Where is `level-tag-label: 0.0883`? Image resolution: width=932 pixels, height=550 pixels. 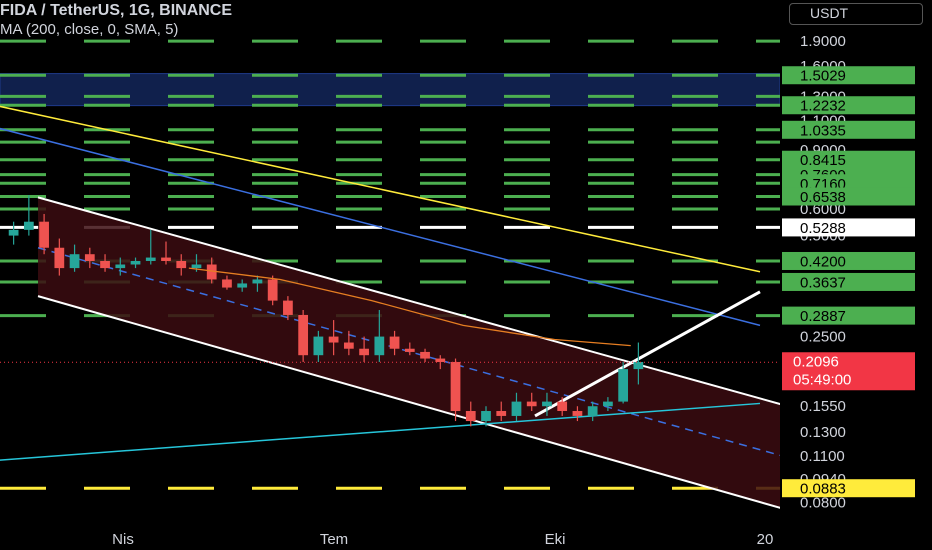
level-tag-label: 0.0883 is located at coordinates (823, 489).